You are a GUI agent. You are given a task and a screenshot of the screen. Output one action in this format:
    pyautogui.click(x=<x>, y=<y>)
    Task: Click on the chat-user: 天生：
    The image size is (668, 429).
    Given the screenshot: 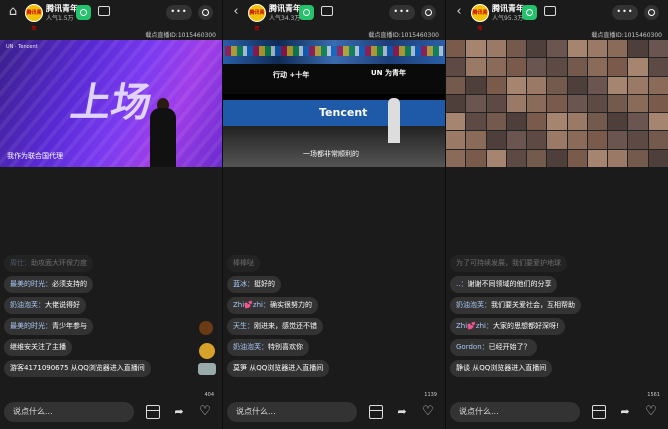 What is the action you would take?
    pyautogui.click(x=243, y=326)
    